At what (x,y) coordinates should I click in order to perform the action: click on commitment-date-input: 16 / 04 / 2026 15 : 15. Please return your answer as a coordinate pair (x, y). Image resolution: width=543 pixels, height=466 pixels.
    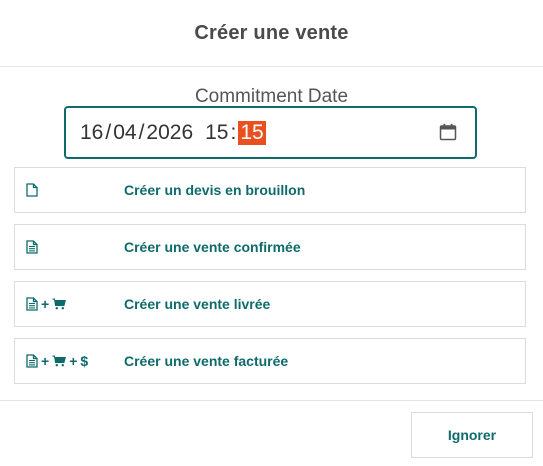
    Looking at the image, I should click on (270, 132).